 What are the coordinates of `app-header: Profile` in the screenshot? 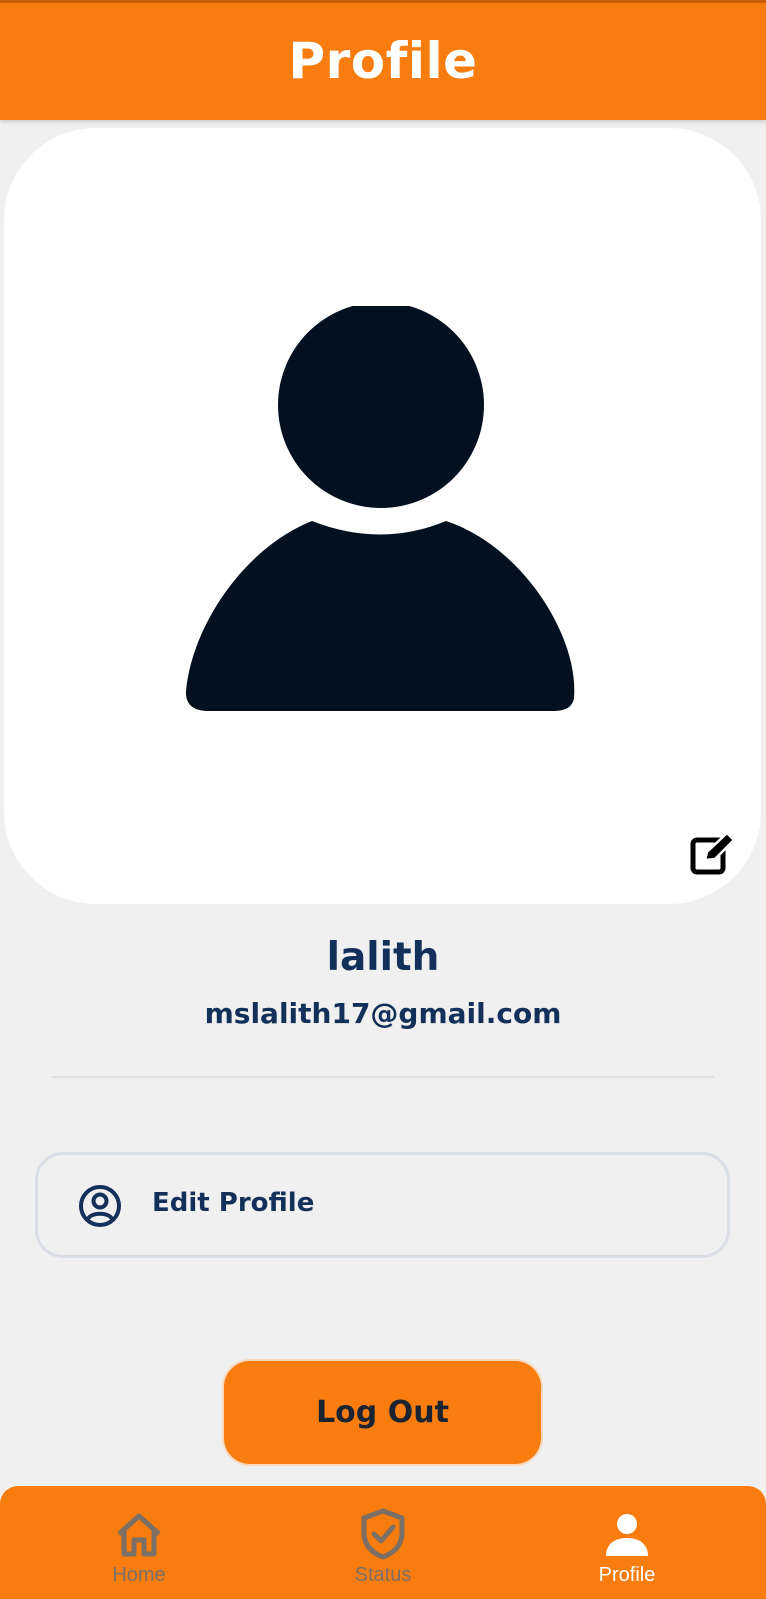 It's located at (383, 60).